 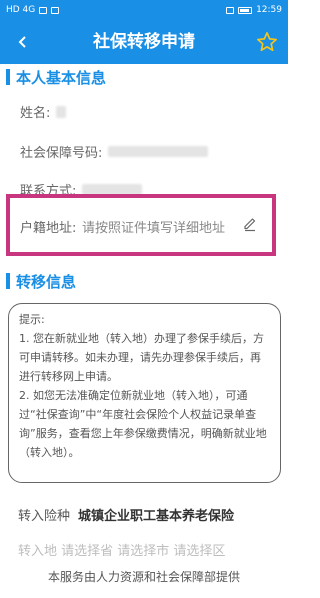 I want to click on edit-pencil-icon, so click(x=250, y=224).